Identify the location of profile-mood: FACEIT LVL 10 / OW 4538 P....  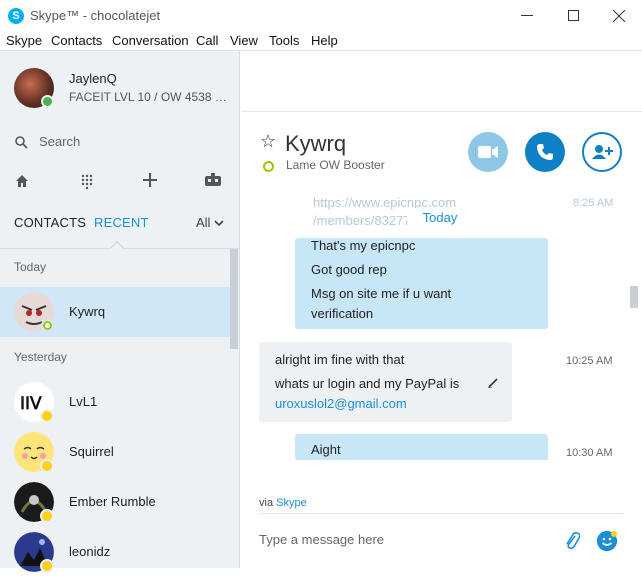
(149, 97).